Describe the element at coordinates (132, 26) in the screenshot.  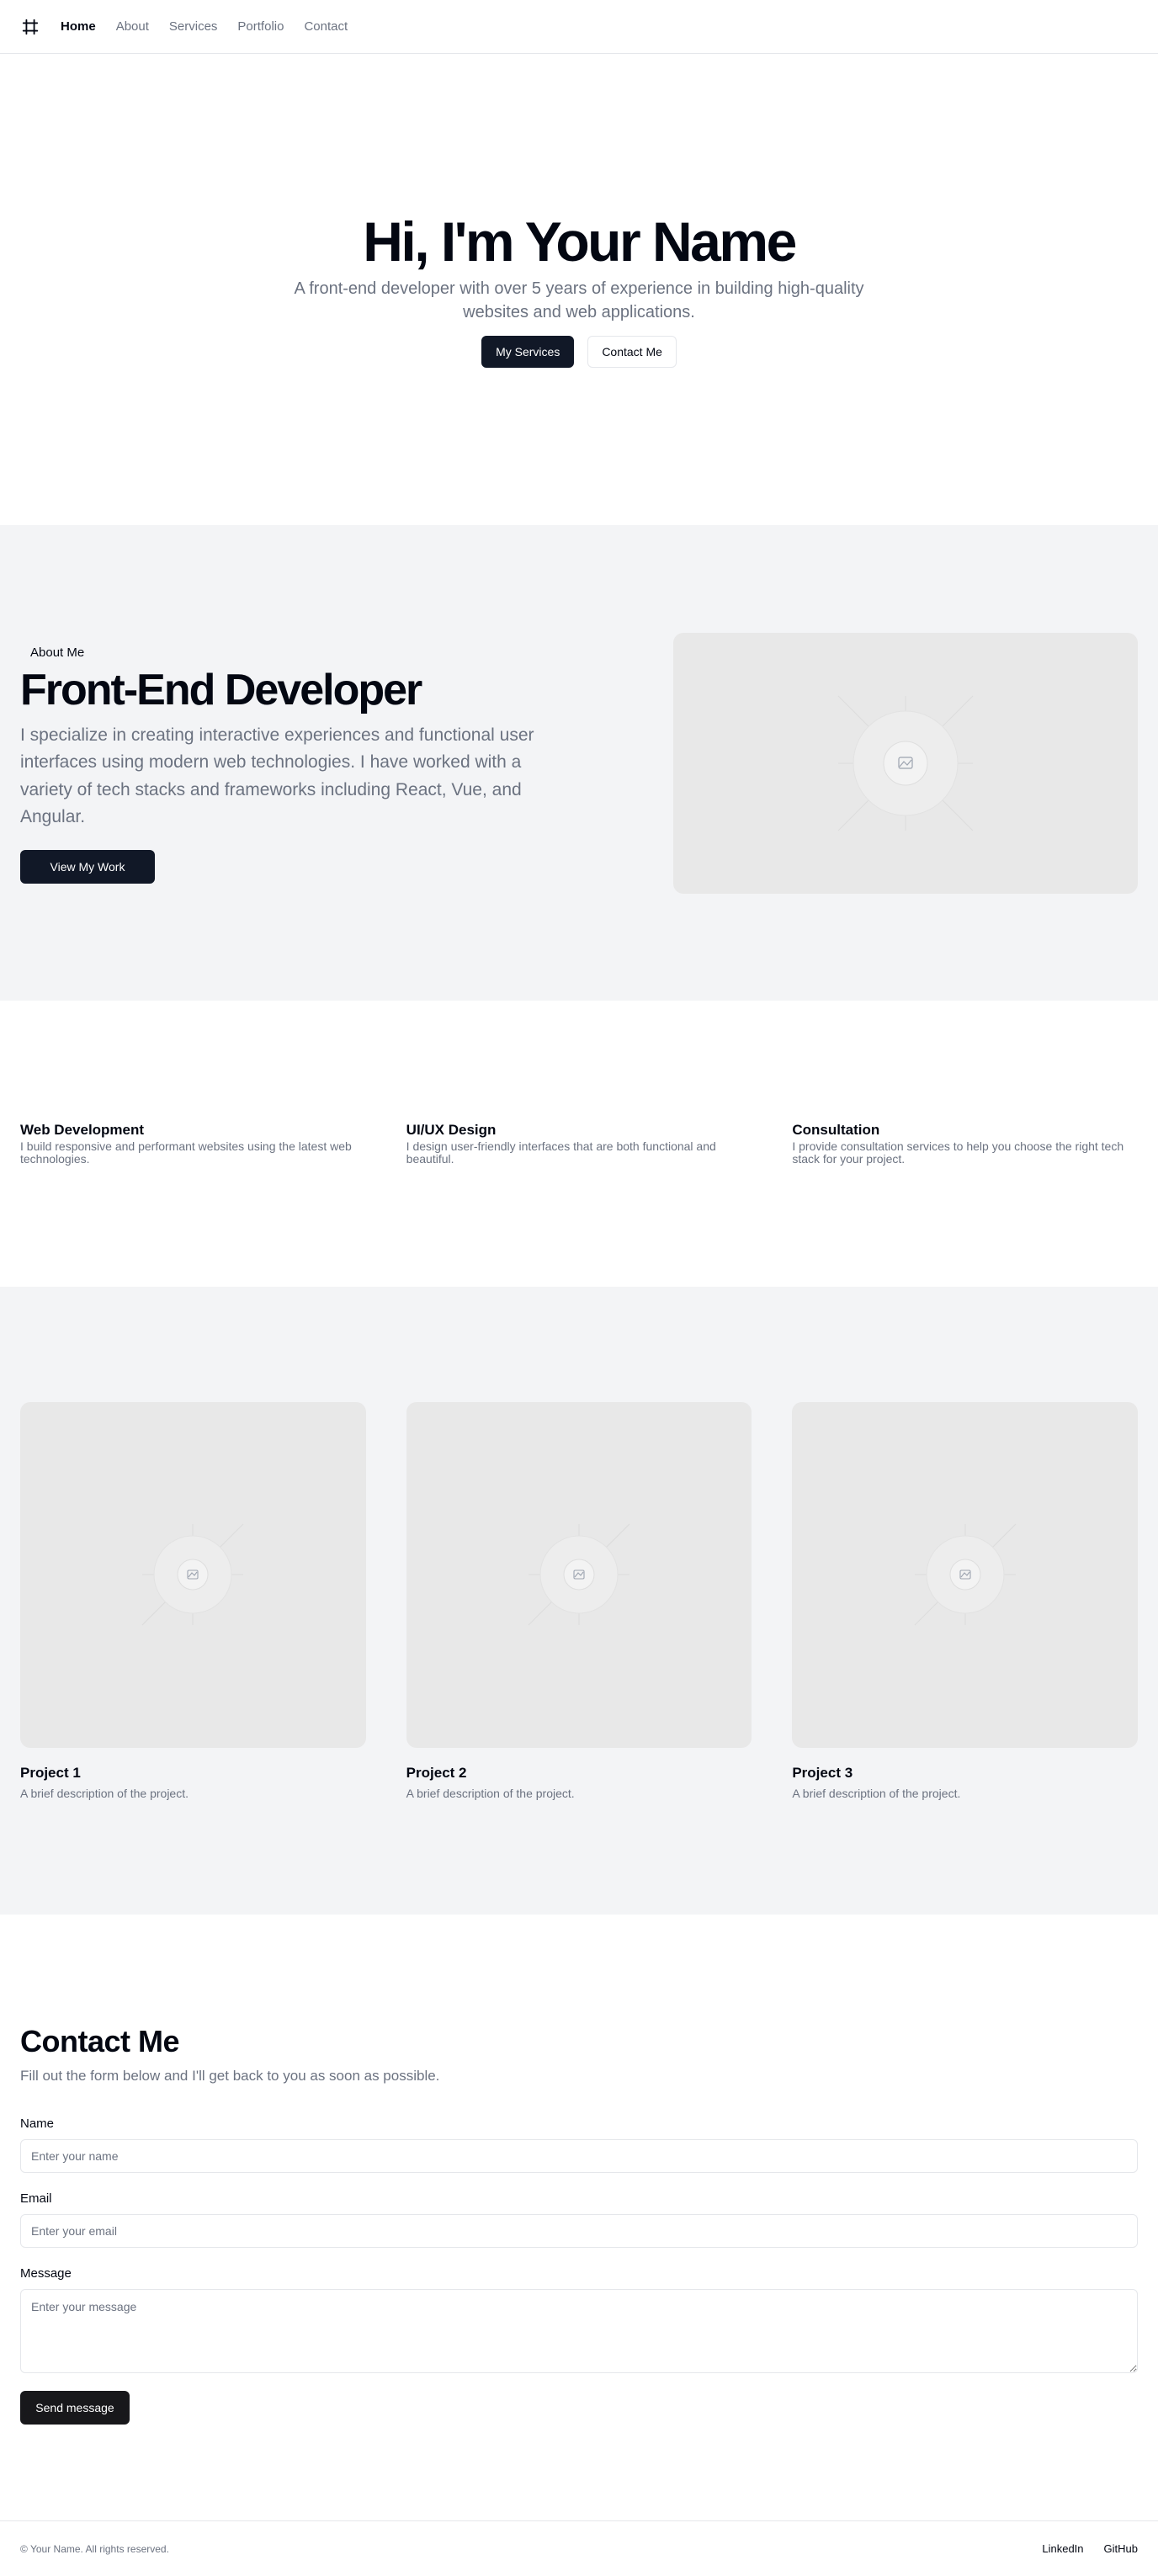
I see `nav-link-about: About` at that location.